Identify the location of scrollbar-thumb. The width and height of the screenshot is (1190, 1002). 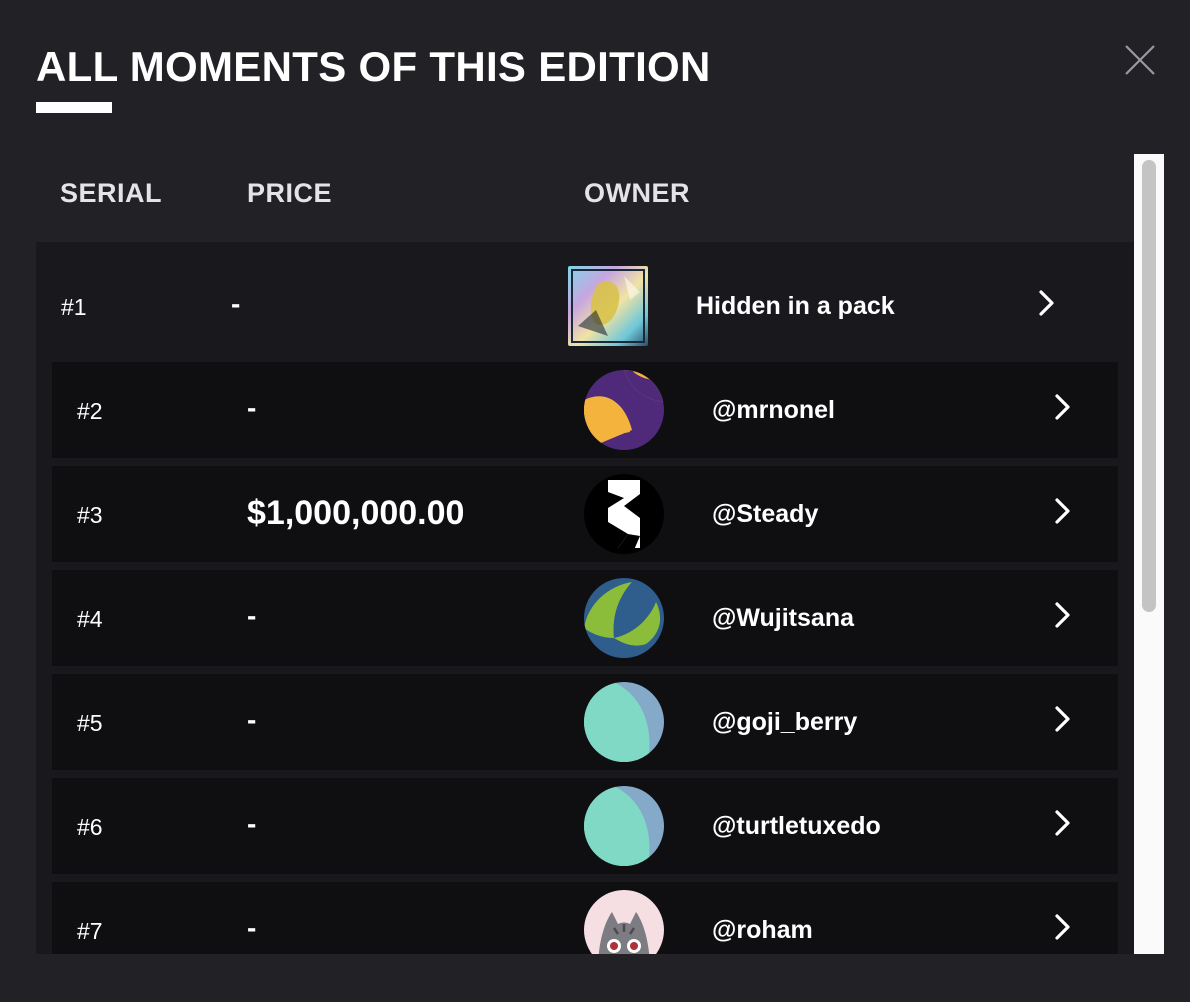
(1149, 386).